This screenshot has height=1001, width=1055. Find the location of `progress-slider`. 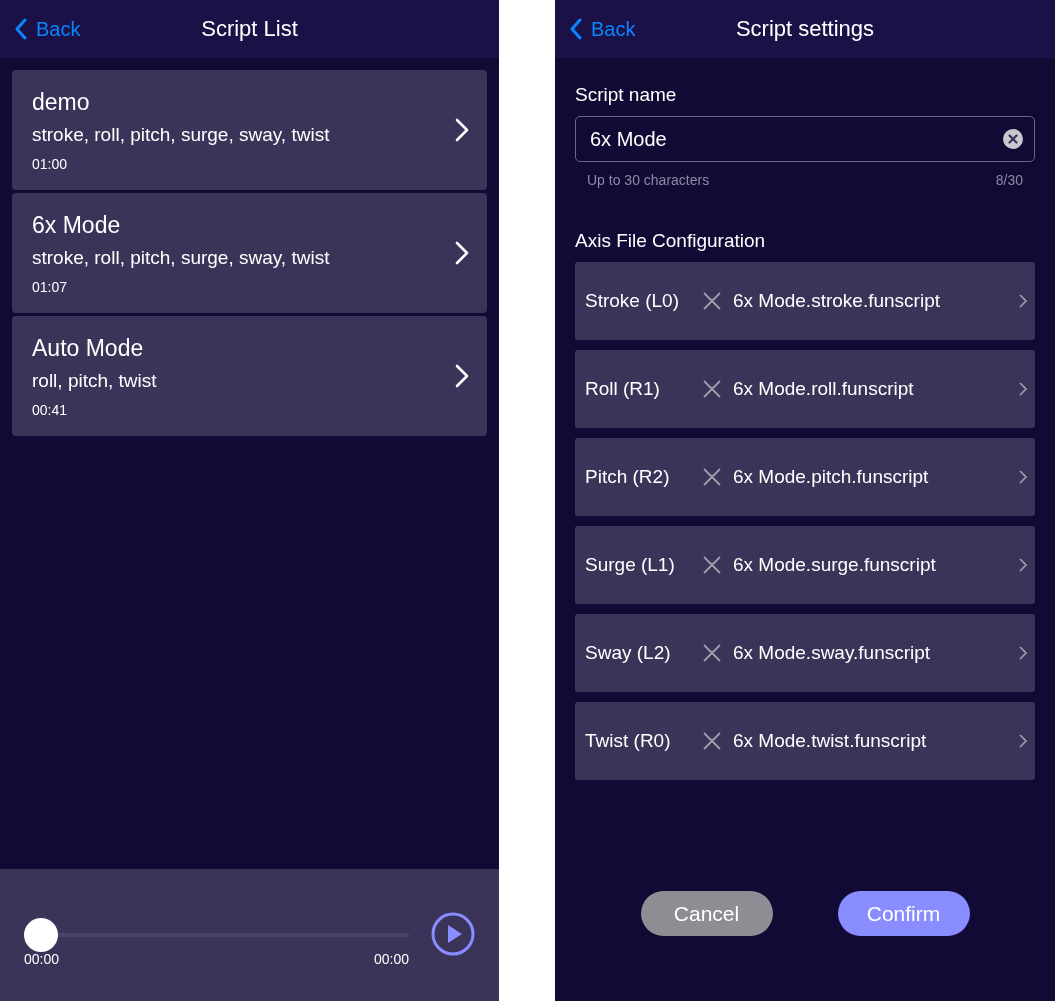

progress-slider is located at coordinates (216, 935).